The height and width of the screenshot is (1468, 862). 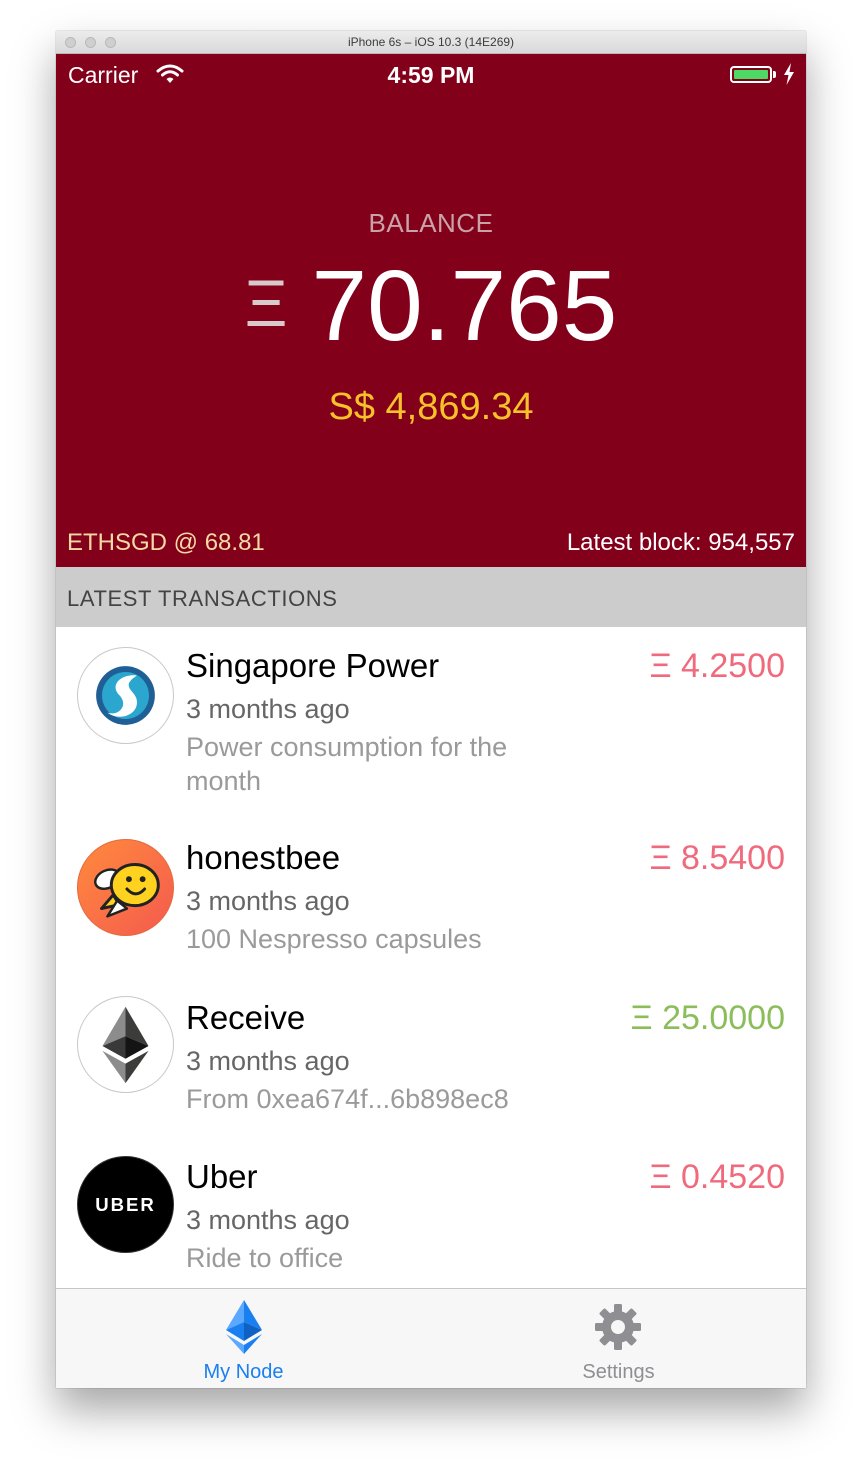 I want to click on status-bar: Carrier 4:59 PM, so click(x=431, y=74).